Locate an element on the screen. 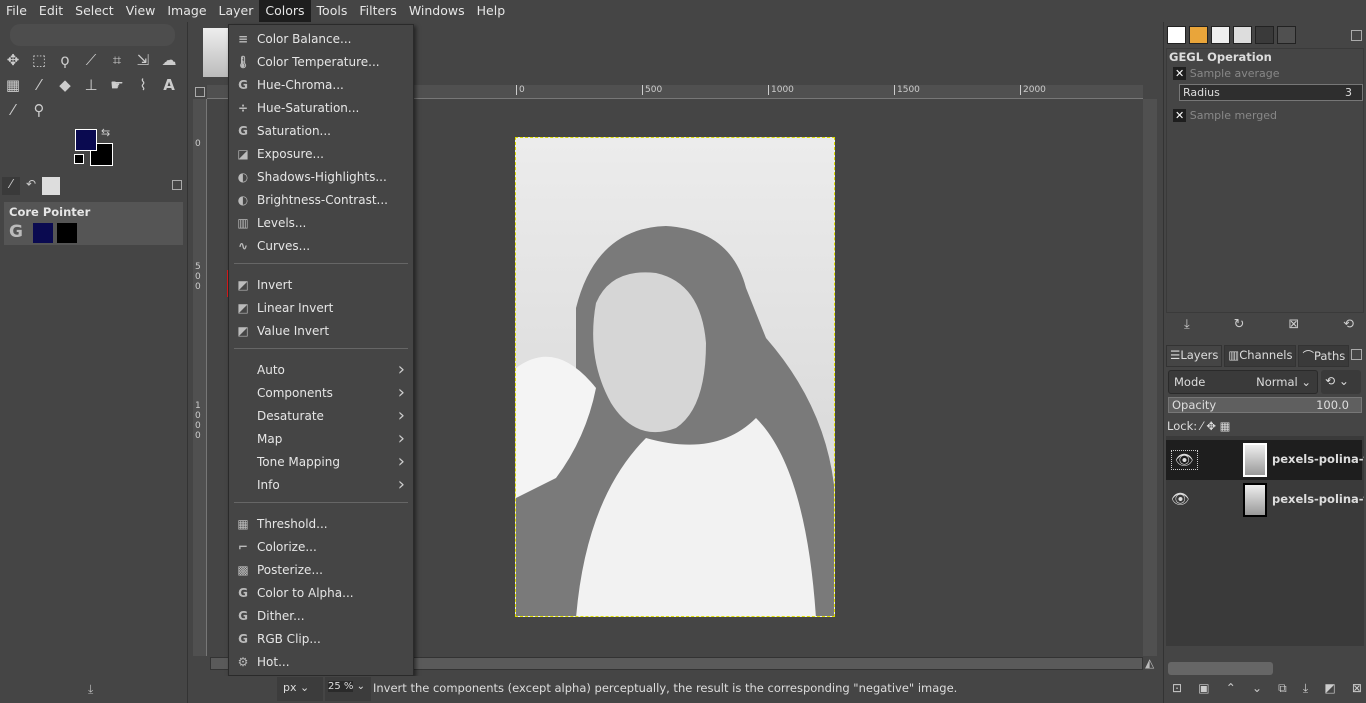 This screenshot has height=703, width=1366. zoom-icon: ⚲ is located at coordinates (39, 110).